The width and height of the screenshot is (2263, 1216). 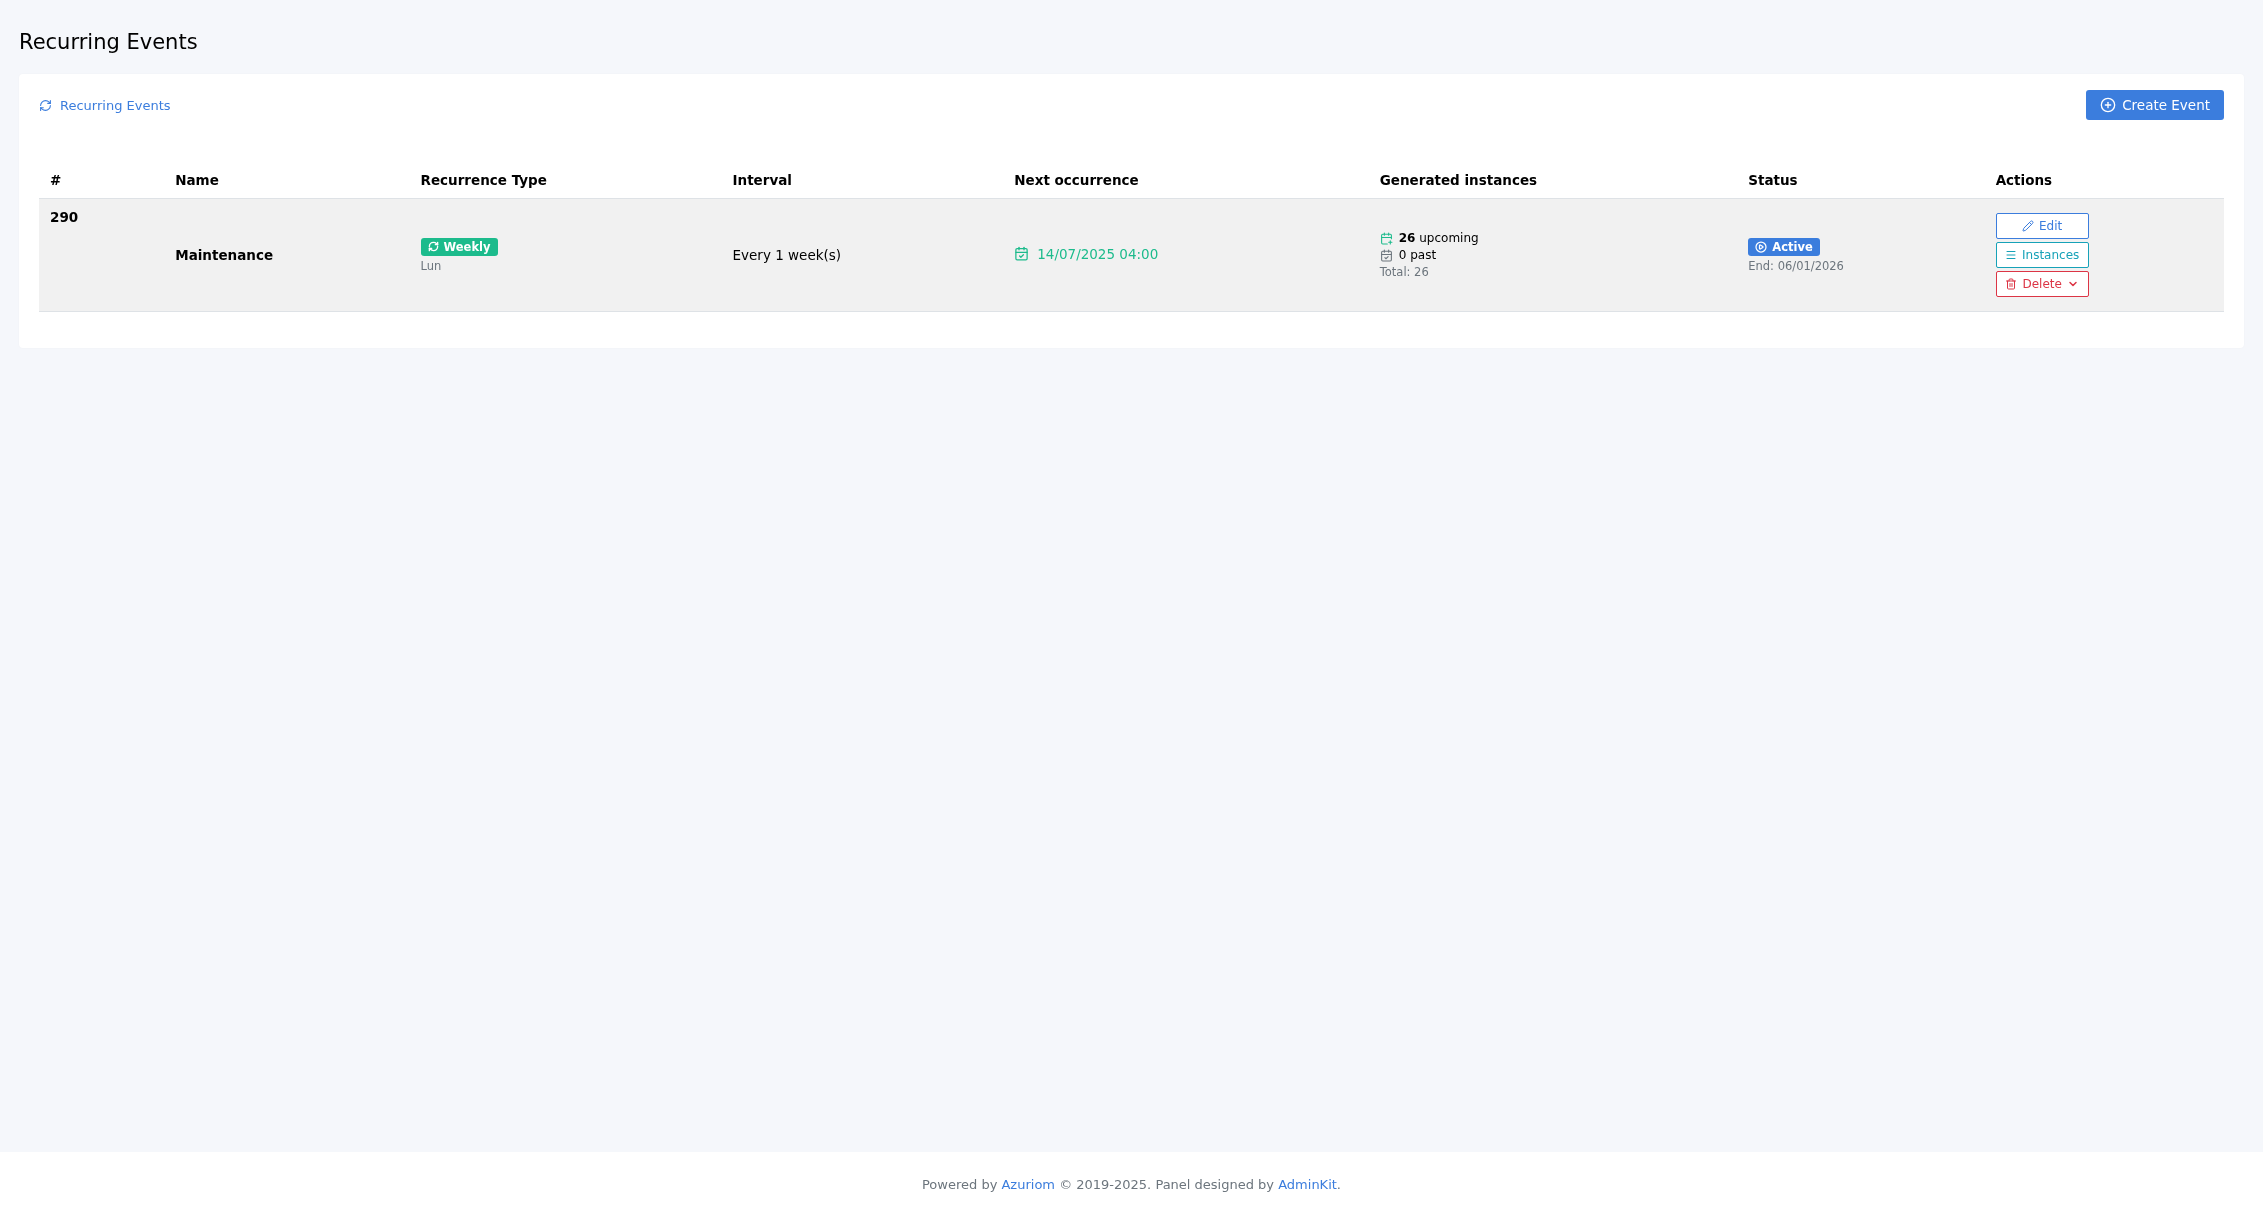 What do you see at coordinates (1131, 1184) in the screenshot?
I see `footer-text: Powered by Azuriom © 2019-2025. Panel designed by AdminKit.` at bounding box center [1131, 1184].